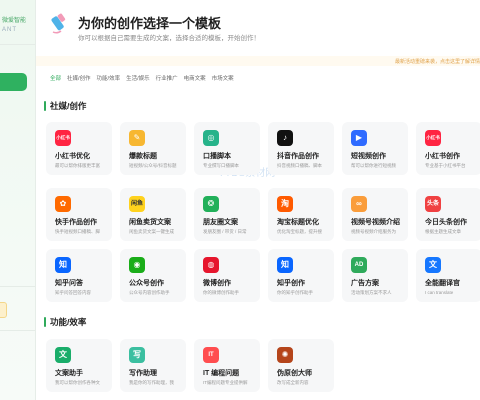 The width and height of the screenshot is (480, 400). What do you see at coordinates (298, 222) in the screenshot?
I see `template-card-name: 淘宝标题优化` at bounding box center [298, 222].